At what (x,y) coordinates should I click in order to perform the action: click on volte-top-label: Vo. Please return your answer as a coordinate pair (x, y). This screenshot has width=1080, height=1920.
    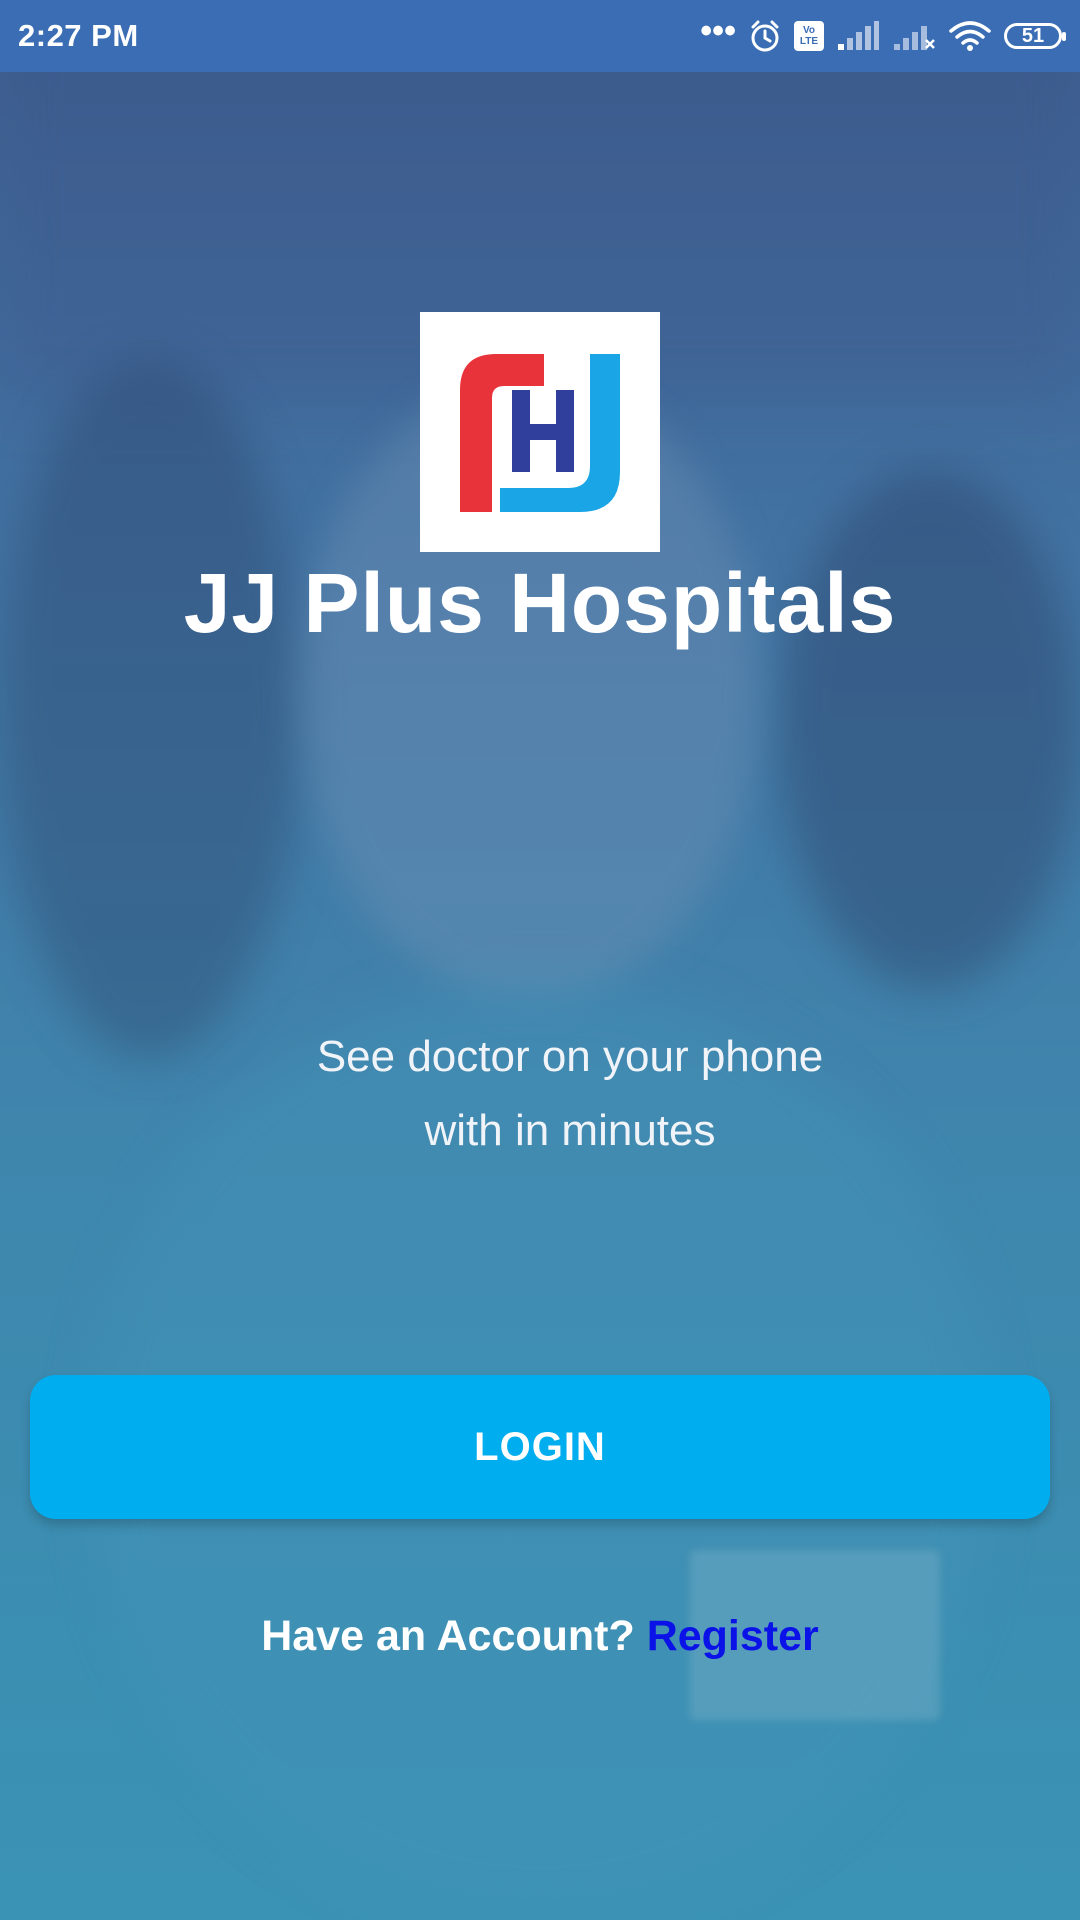
    Looking at the image, I should click on (809, 30).